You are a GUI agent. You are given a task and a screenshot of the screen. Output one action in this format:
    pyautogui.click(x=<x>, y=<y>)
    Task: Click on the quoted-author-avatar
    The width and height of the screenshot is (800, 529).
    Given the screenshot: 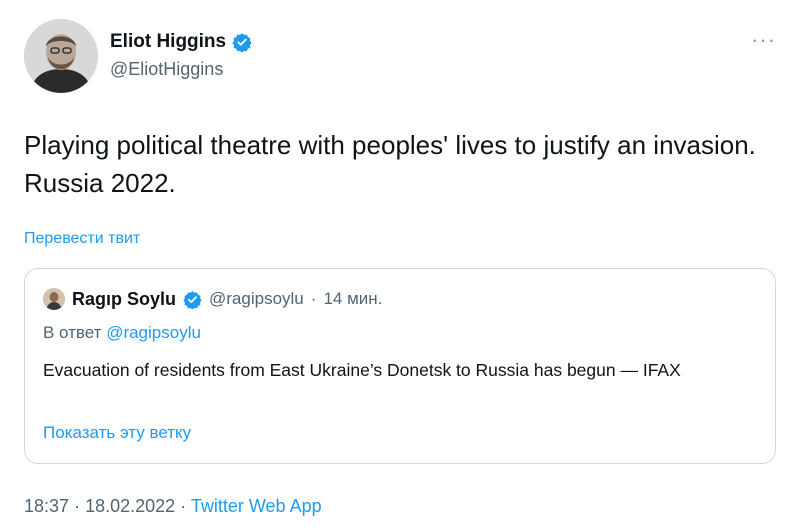 What is the action you would take?
    pyautogui.click(x=54, y=299)
    